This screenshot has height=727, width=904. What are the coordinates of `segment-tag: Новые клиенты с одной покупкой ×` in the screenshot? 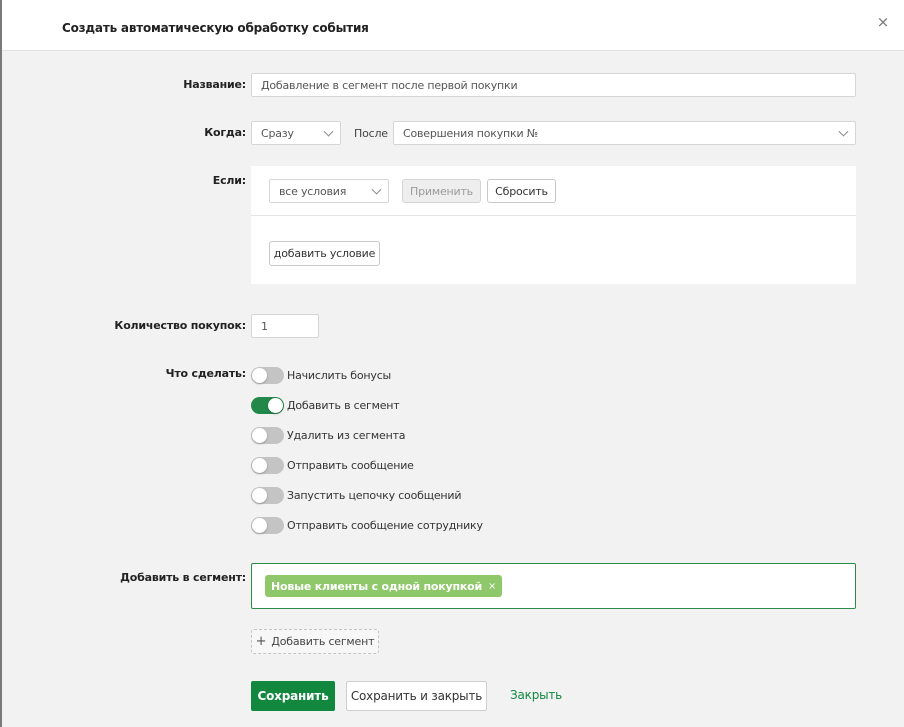 It's located at (384, 586).